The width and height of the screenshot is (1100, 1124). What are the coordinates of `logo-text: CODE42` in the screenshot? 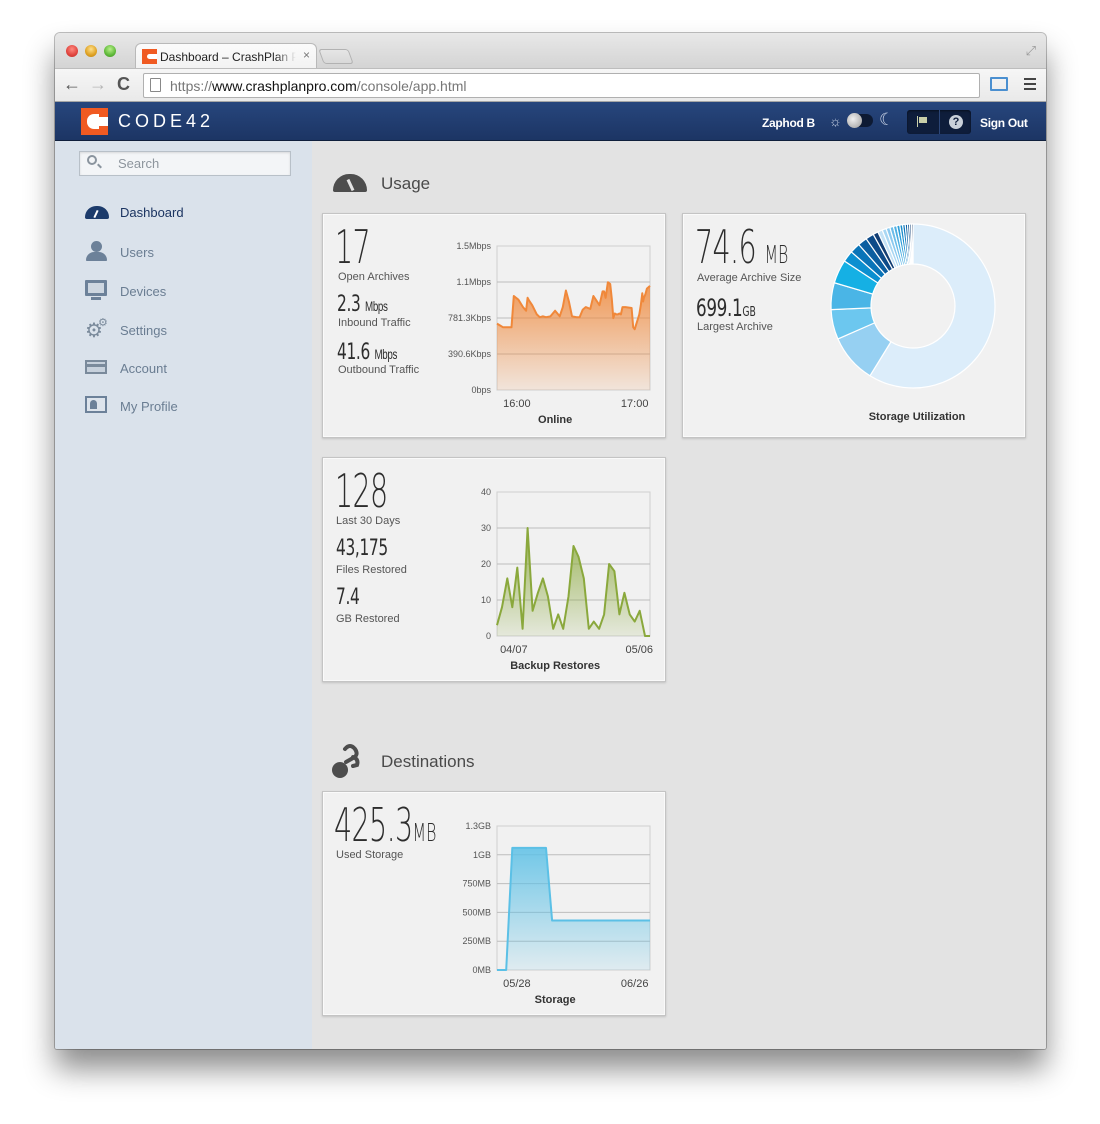 It's located at (166, 121).